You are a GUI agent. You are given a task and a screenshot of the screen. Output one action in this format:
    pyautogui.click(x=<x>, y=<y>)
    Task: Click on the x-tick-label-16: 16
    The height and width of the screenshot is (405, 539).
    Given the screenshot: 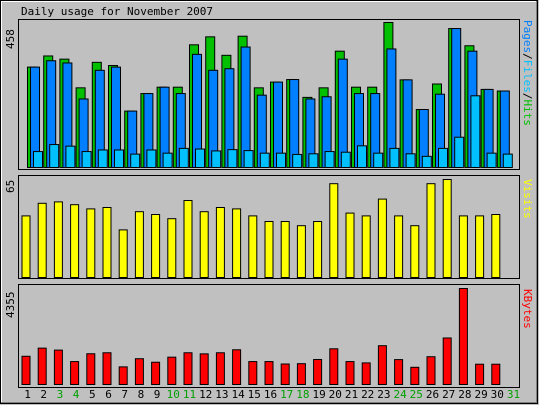 What is the action you would take?
    pyautogui.click(x=270, y=394)
    